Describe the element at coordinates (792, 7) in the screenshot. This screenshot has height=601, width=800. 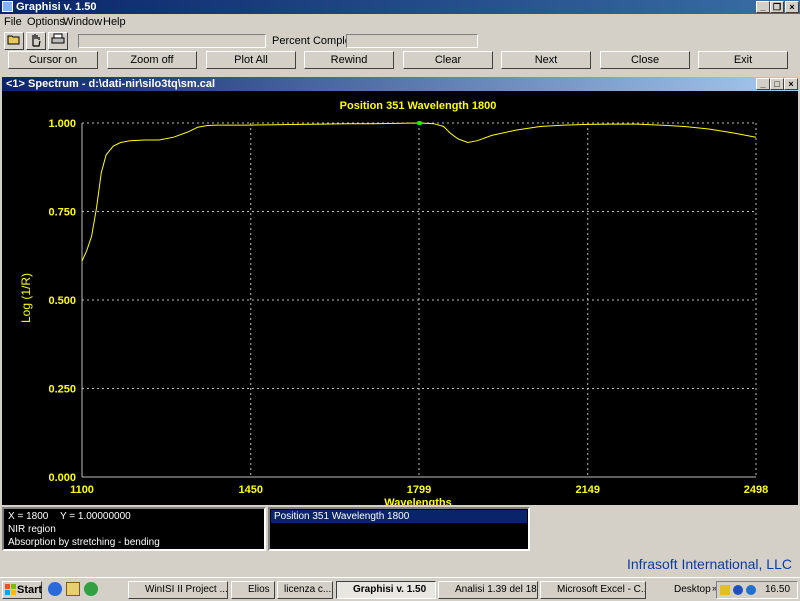
I see `close-window-button: ×` at that location.